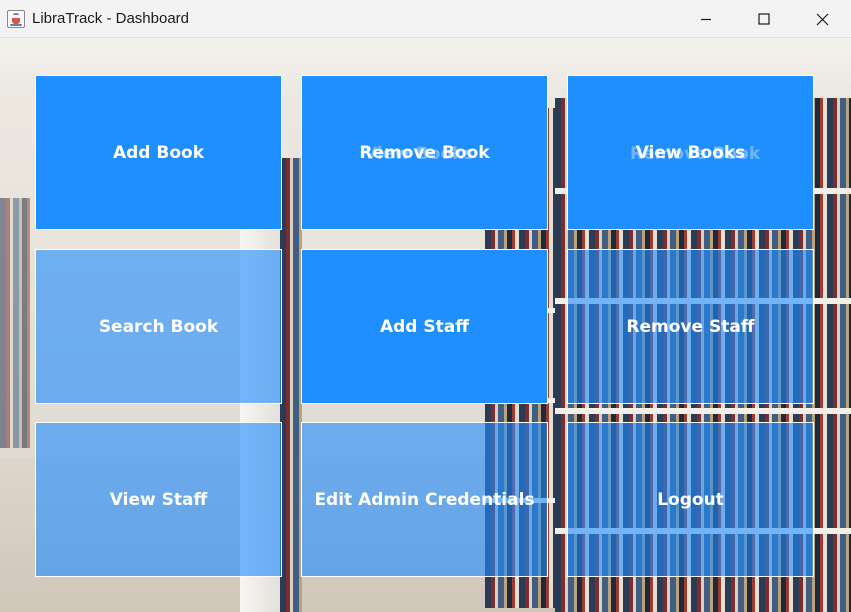 This screenshot has height=612, width=851. I want to click on close-icon, so click(822, 19).